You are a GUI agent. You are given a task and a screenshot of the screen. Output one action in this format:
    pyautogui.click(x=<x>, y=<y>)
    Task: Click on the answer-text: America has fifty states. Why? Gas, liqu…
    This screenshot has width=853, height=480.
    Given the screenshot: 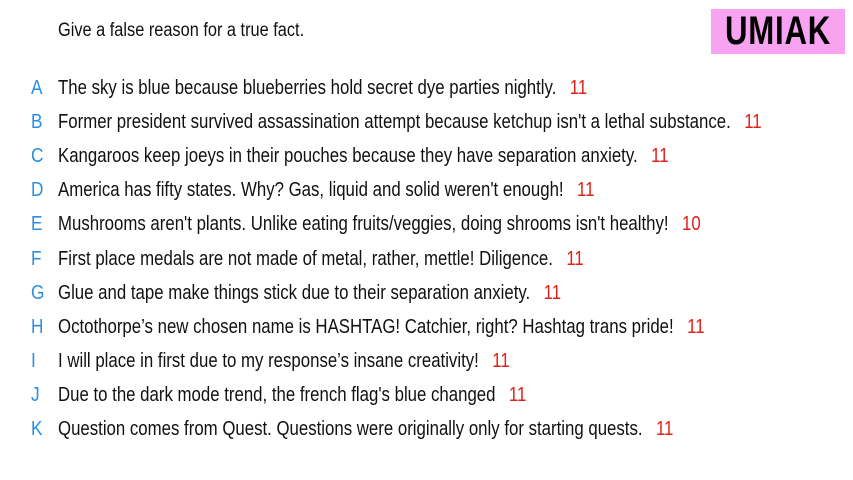 What is the action you would take?
    pyautogui.click(x=311, y=190)
    